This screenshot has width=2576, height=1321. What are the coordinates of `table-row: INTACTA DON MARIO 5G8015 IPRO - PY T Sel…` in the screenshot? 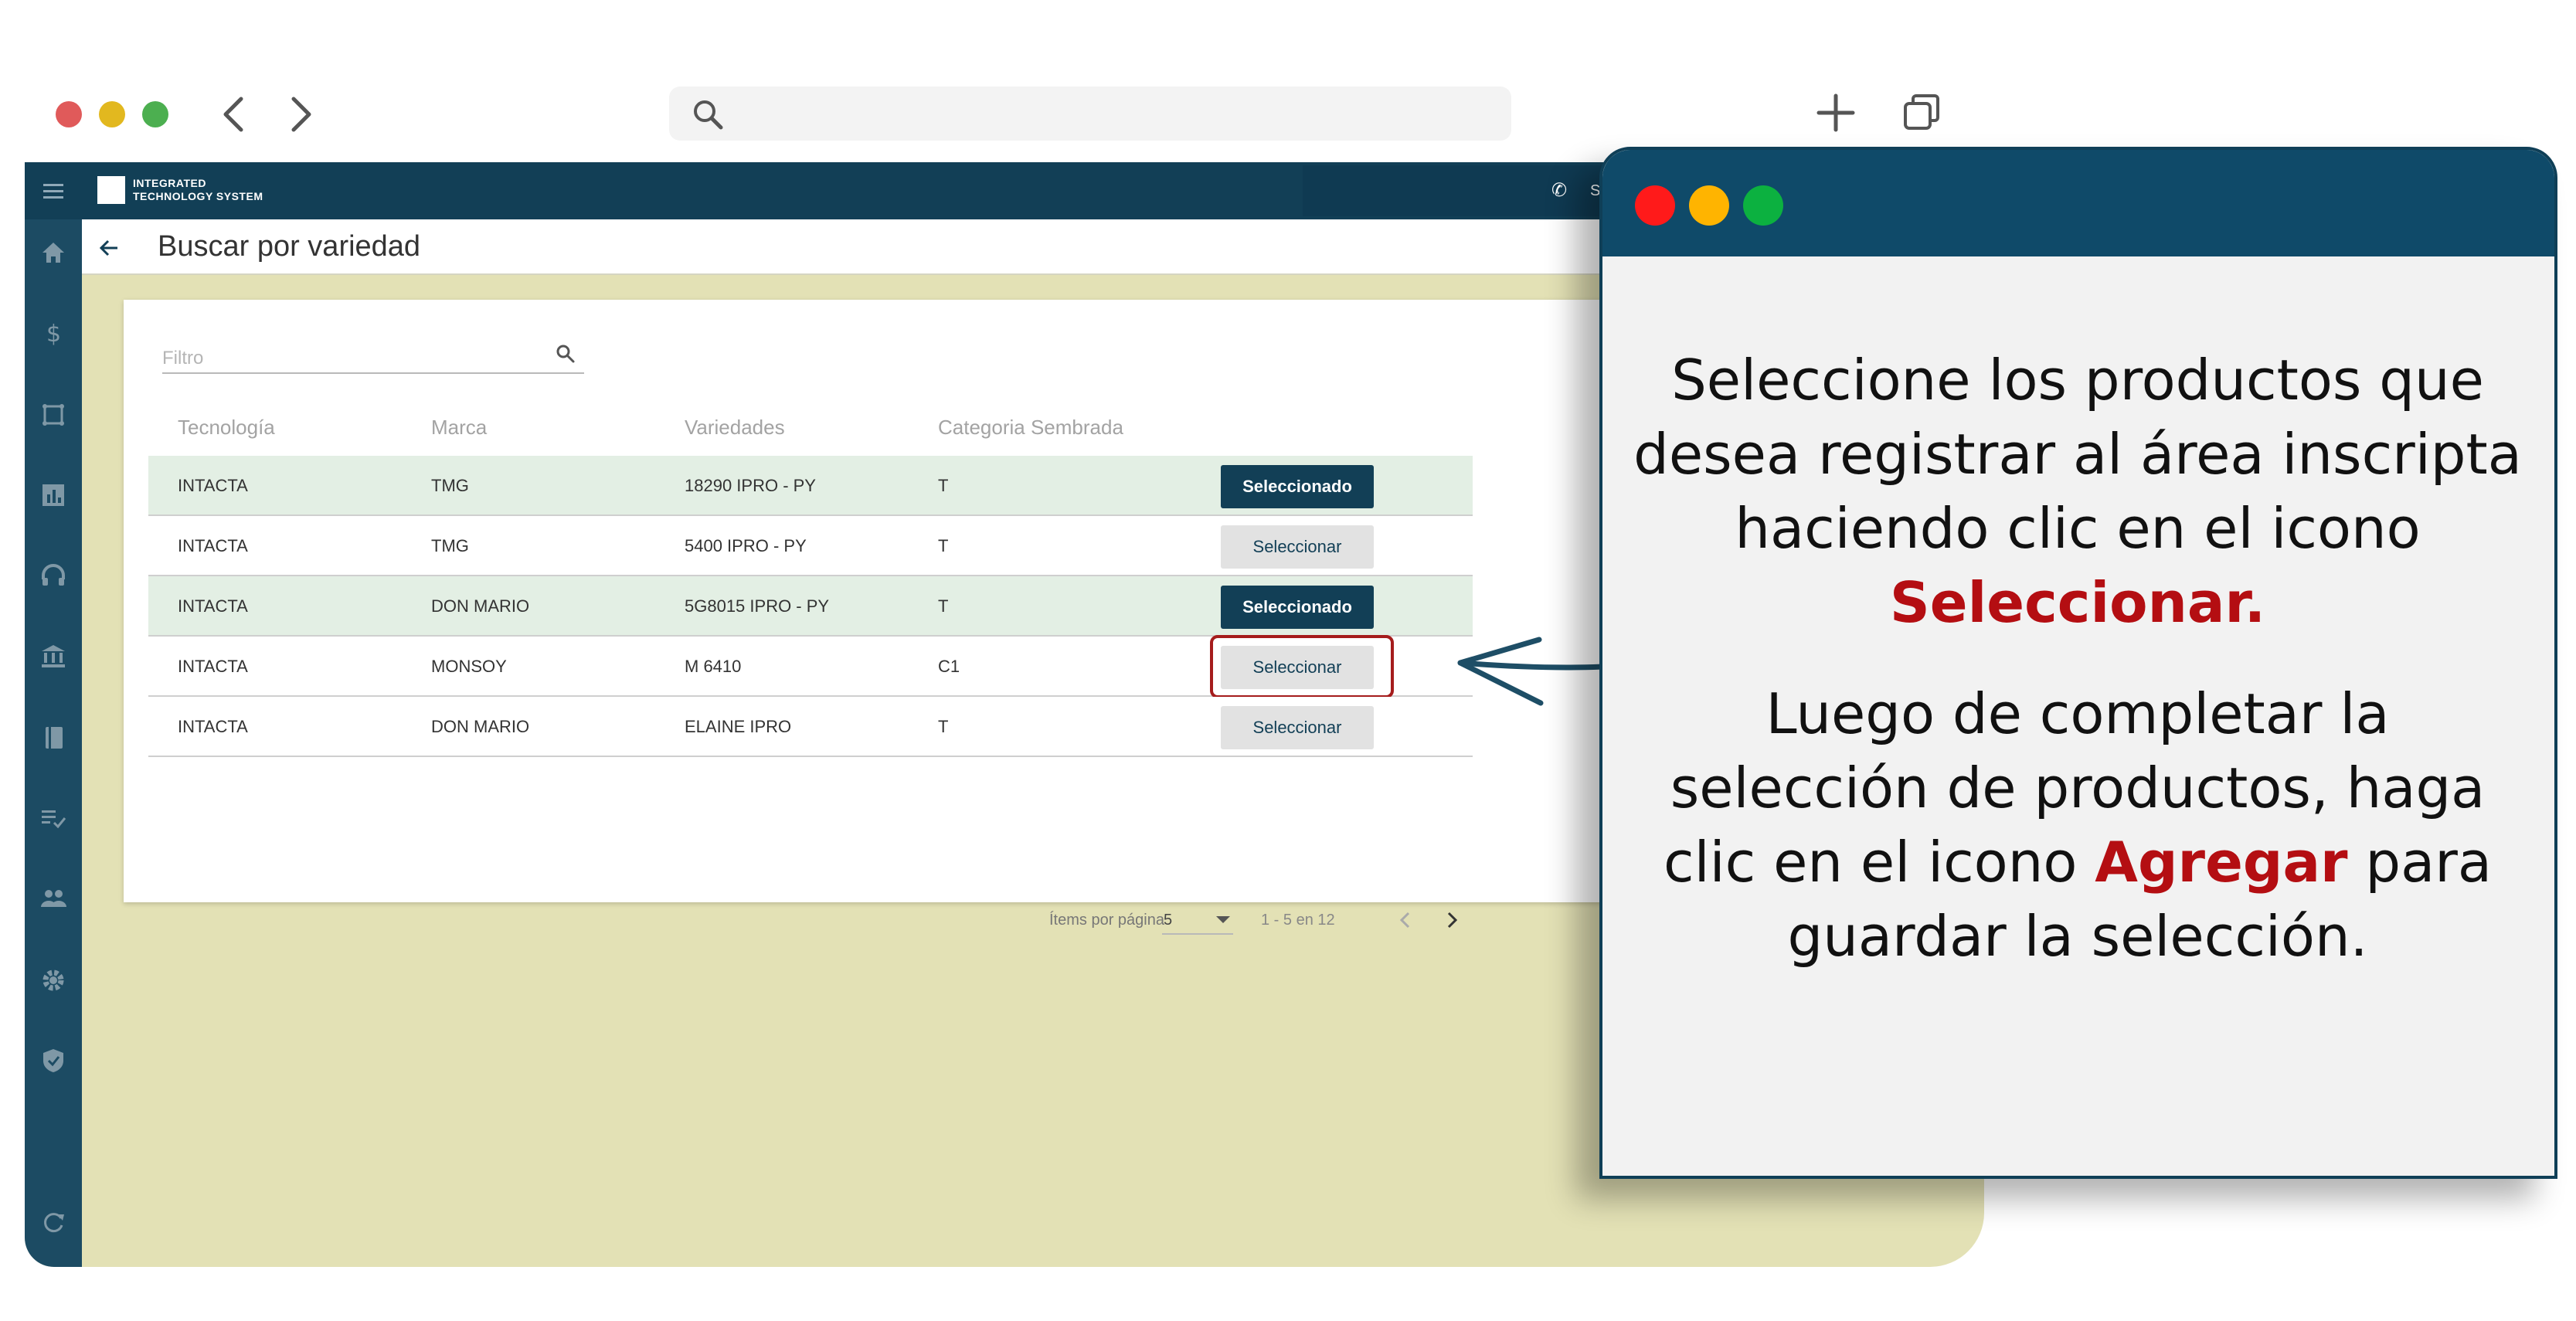 It's located at (810, 606).